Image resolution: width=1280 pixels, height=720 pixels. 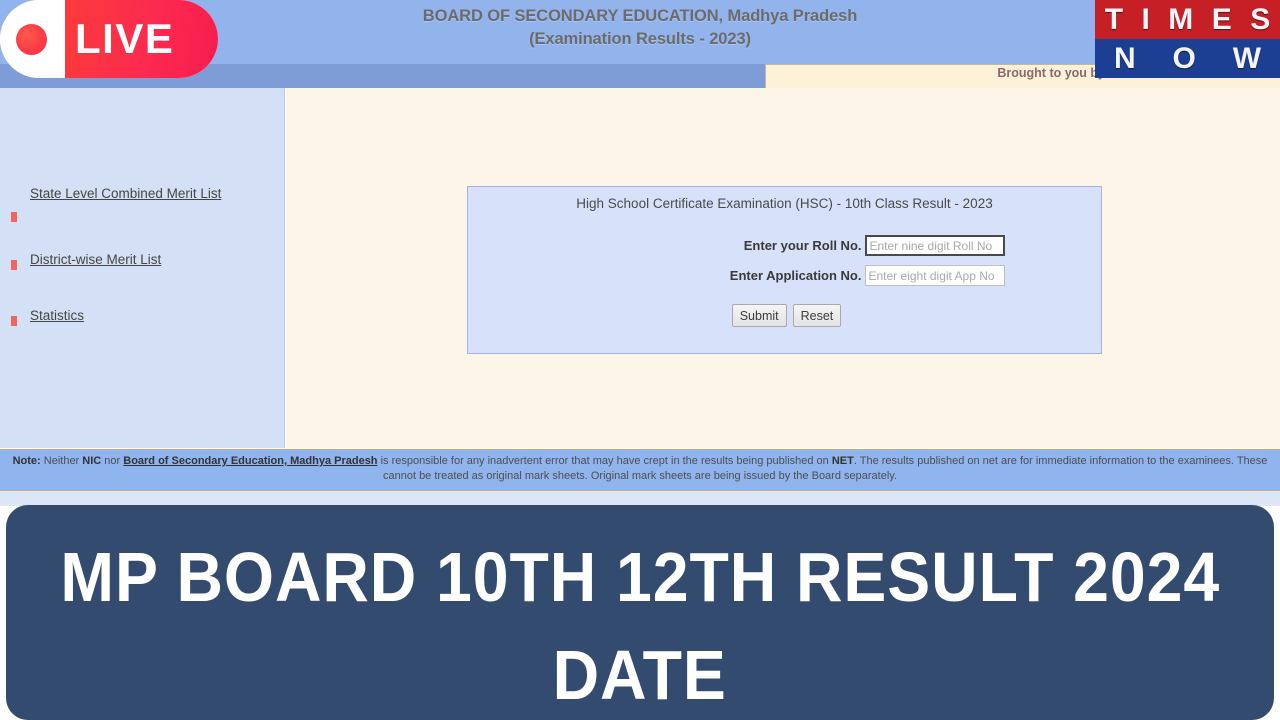 What do you see at coordinates (1114, 19) in the screenshot?
I see `logo-letter: T` at bounding box center [1114, 19].